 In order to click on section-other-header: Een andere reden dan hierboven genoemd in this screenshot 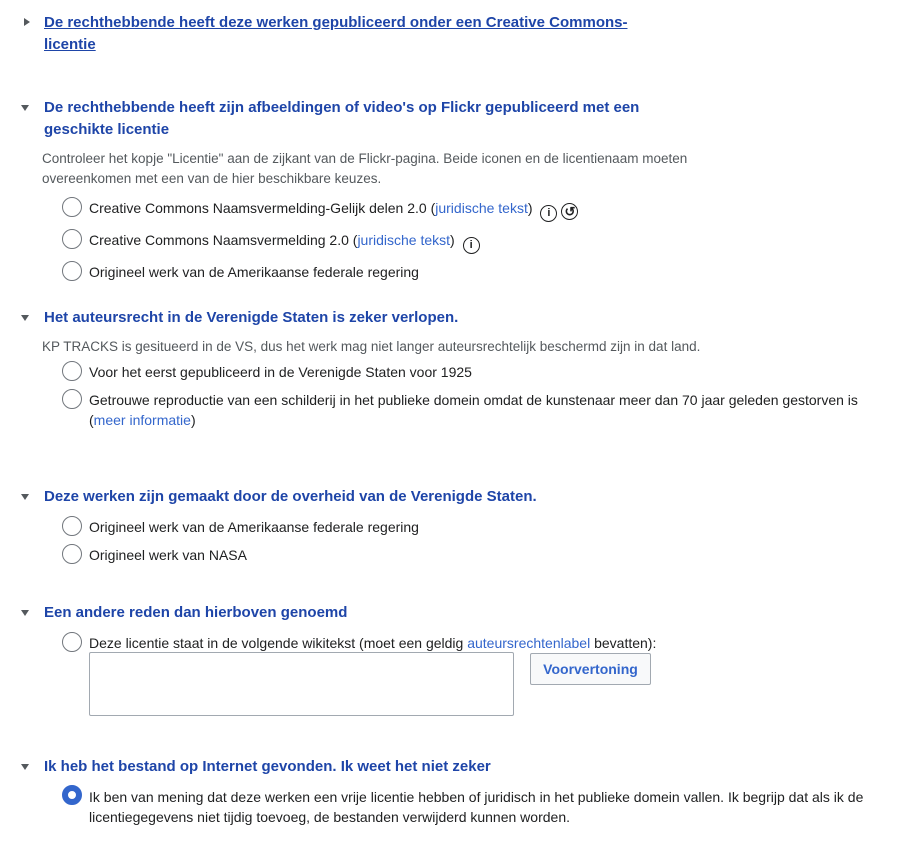, I will do `click(449, 613)`.